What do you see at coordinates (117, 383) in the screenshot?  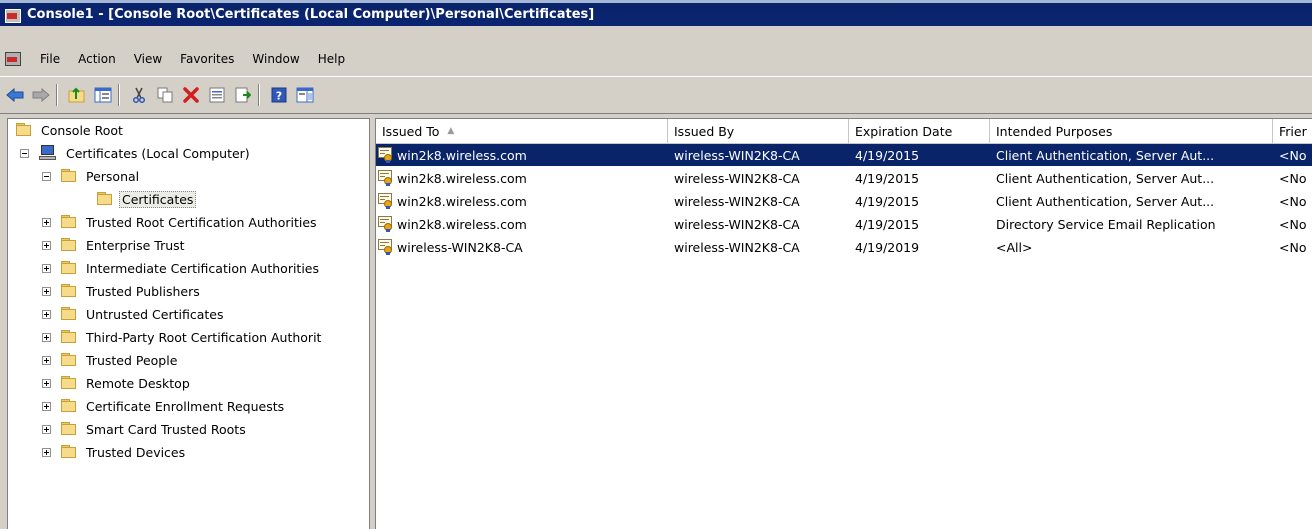 I see `tree-item-store: Remote Desktop` at bounding box center [117, 383].